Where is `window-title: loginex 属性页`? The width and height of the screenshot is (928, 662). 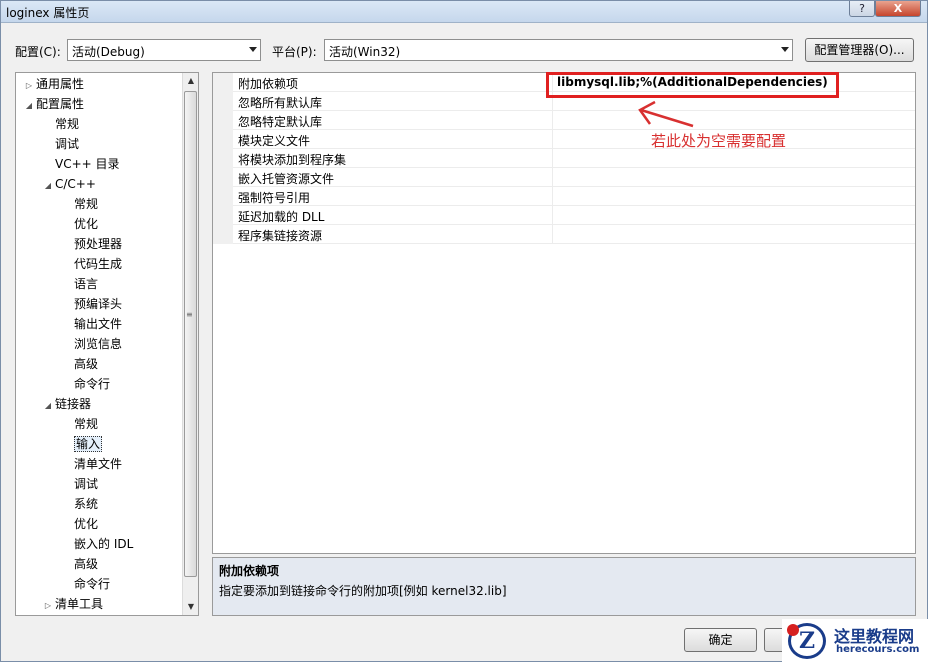
window-title: loginex 属性页 is located at coordinates (48, 13).